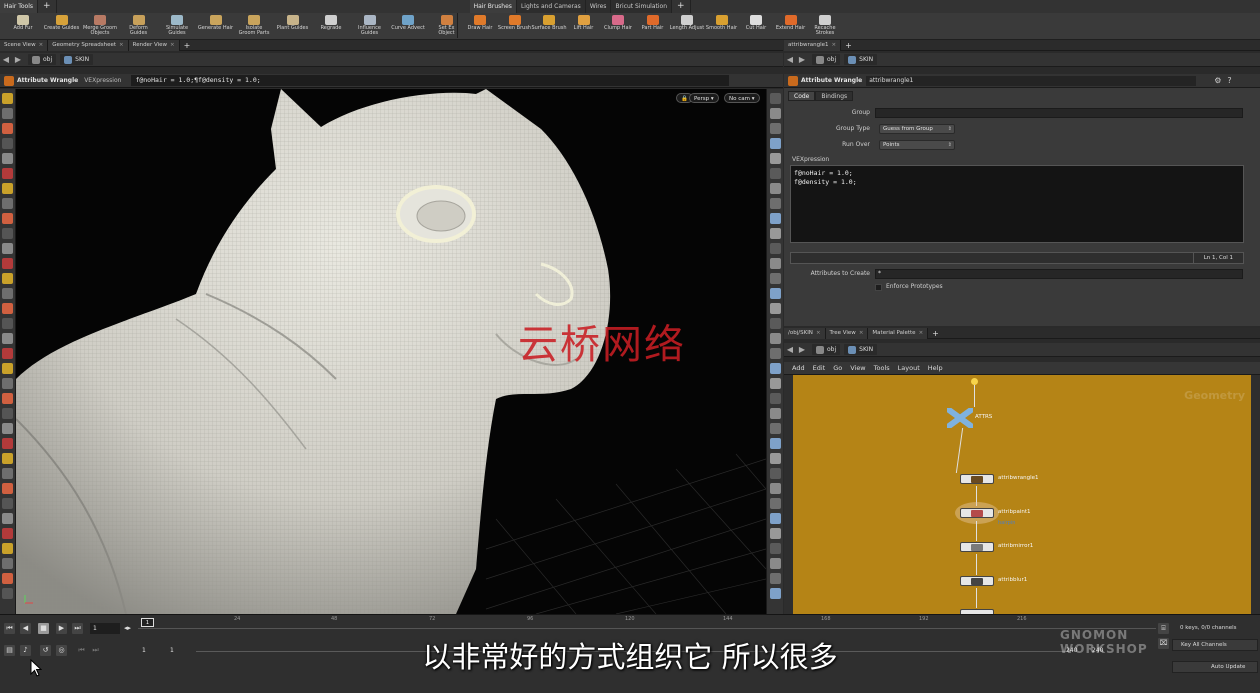  What do you see at coordinates (742, 98) in the screenshot?
I see `camera-dropdown: No cam ▾` at bounding box center [742, 98].